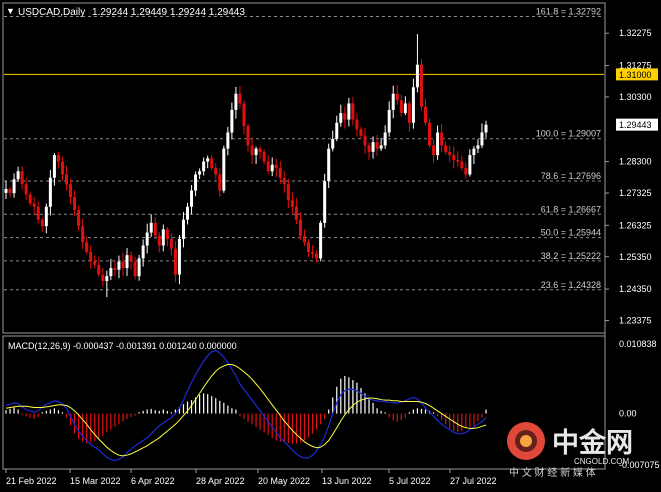 The width and height of the screenshot is (661, 492). Describe the element at coordinates (410, 481) in the screenshot. I see `time-label-6: 5 Jul 2022` at that location.